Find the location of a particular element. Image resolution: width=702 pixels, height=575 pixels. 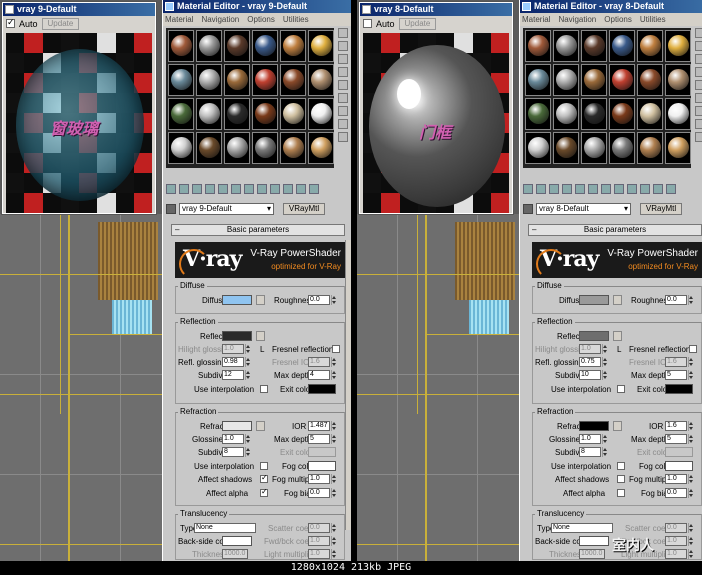

reflect-map-button is located at coordinates (260, 336).